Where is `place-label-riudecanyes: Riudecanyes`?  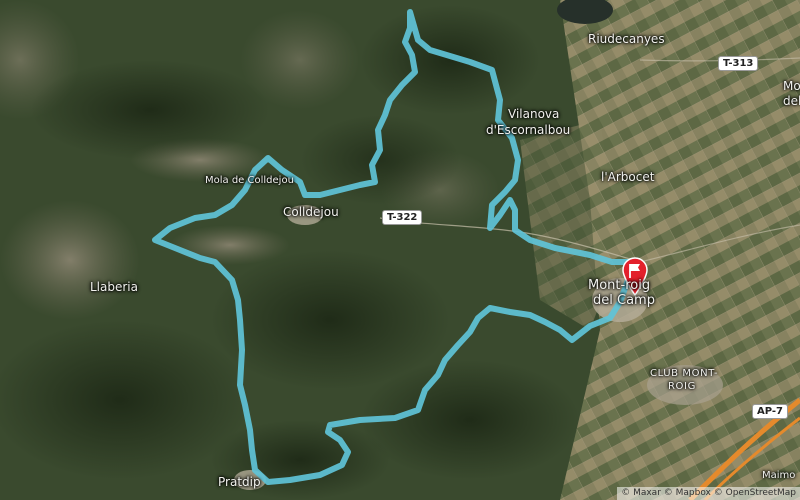 place-label-riudecanyes: Riudecanyes is located at coordinates (626, 39).